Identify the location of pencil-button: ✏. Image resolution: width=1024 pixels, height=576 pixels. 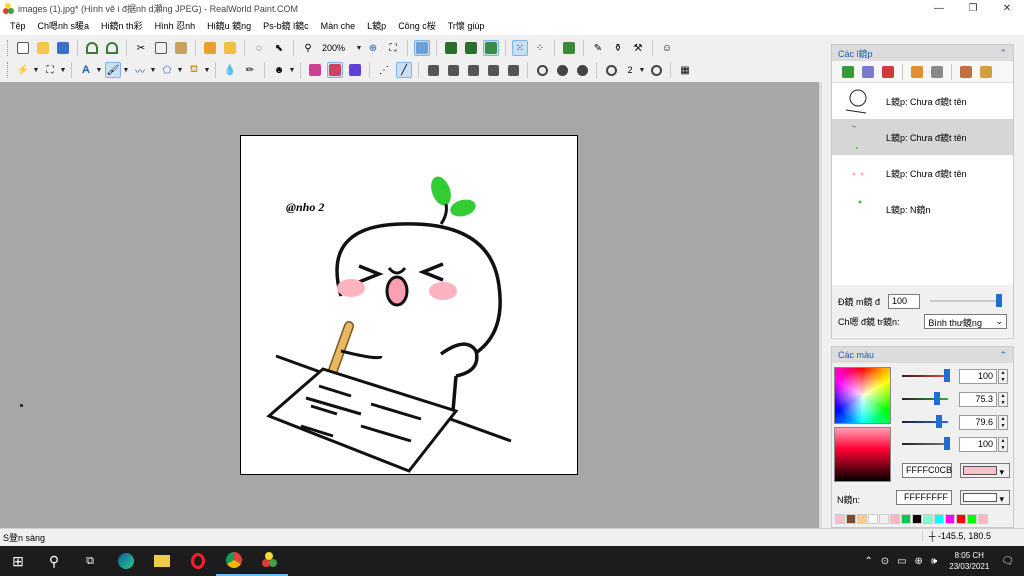
(250, 70).